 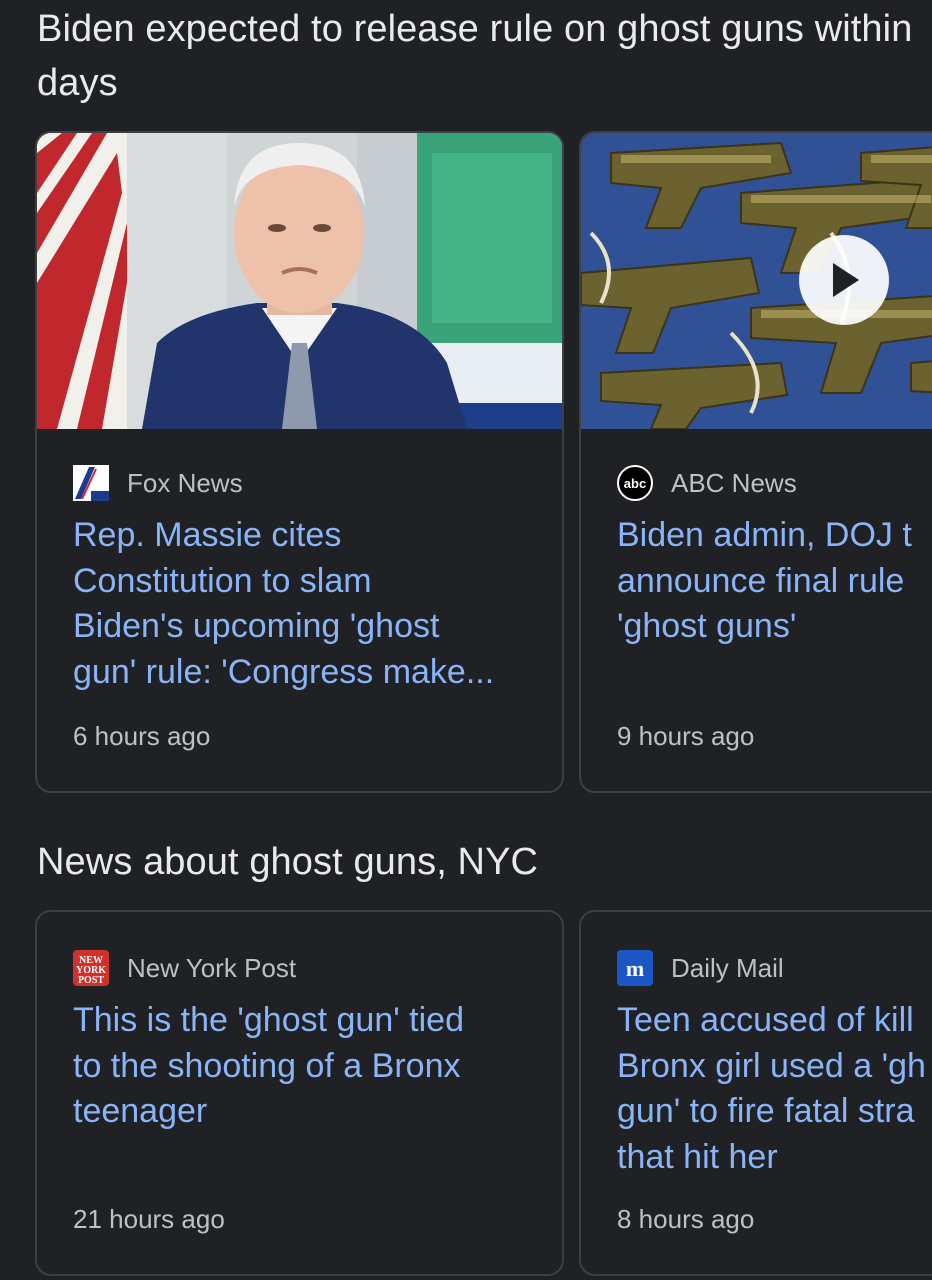 What do you see at coordinates (299, 281) in the screenshot?
I see `thumbnail-image-biden` at bounding box center [299, 281].